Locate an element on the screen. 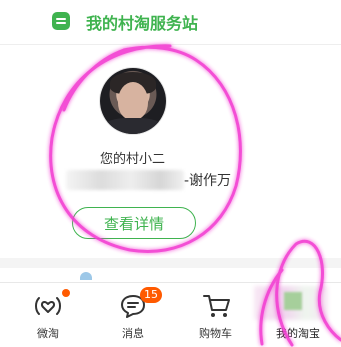  cart-icon is located at coordinates (216, 306).